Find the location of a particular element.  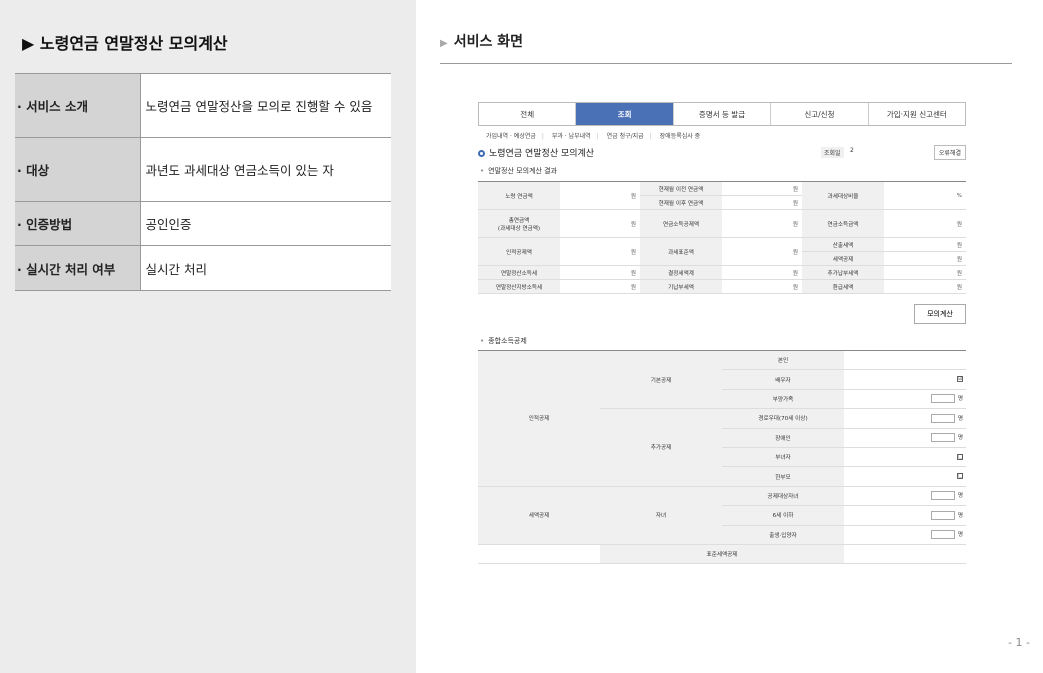

main-tabs: 전체 조회 증명서 등 발급 신고/신청 가입·지원 신고센터 is located at coordinates (722, 114).